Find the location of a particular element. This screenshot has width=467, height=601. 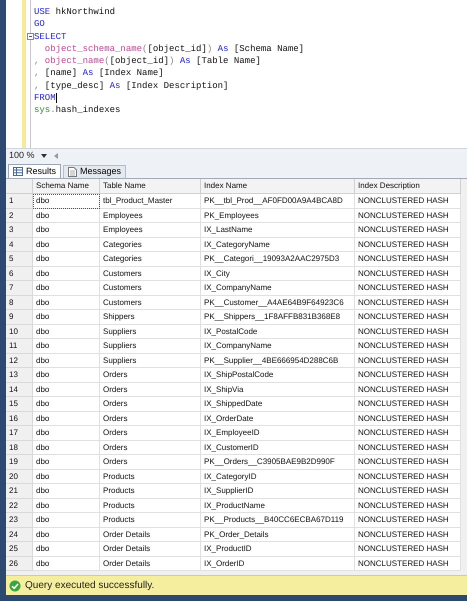

code-line: USE hkNorthwind is located at coordinates (75, 12).